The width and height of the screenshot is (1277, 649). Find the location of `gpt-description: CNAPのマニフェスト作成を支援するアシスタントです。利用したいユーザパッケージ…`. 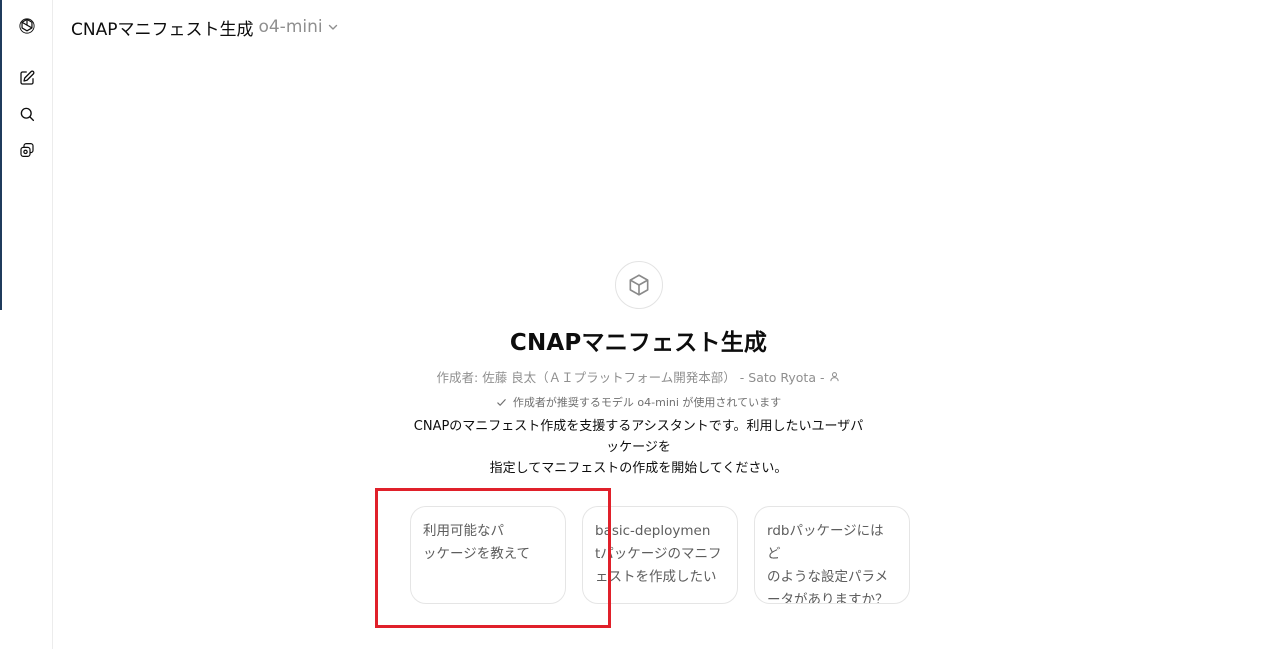

gpt-description: CNAPのマニフェスト作成を支援するアシスタントです。利用したいユーザパッケージ… is located at coordinates (639, 447).